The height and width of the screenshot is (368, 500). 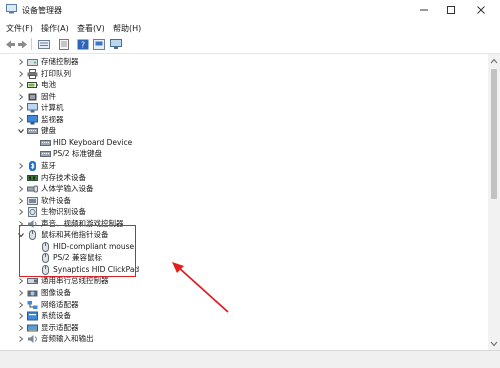 What do you see at coordinates (494, 134) in the screenshot?
I see `scrollbar-thumb` at bounding box center [494, 134].